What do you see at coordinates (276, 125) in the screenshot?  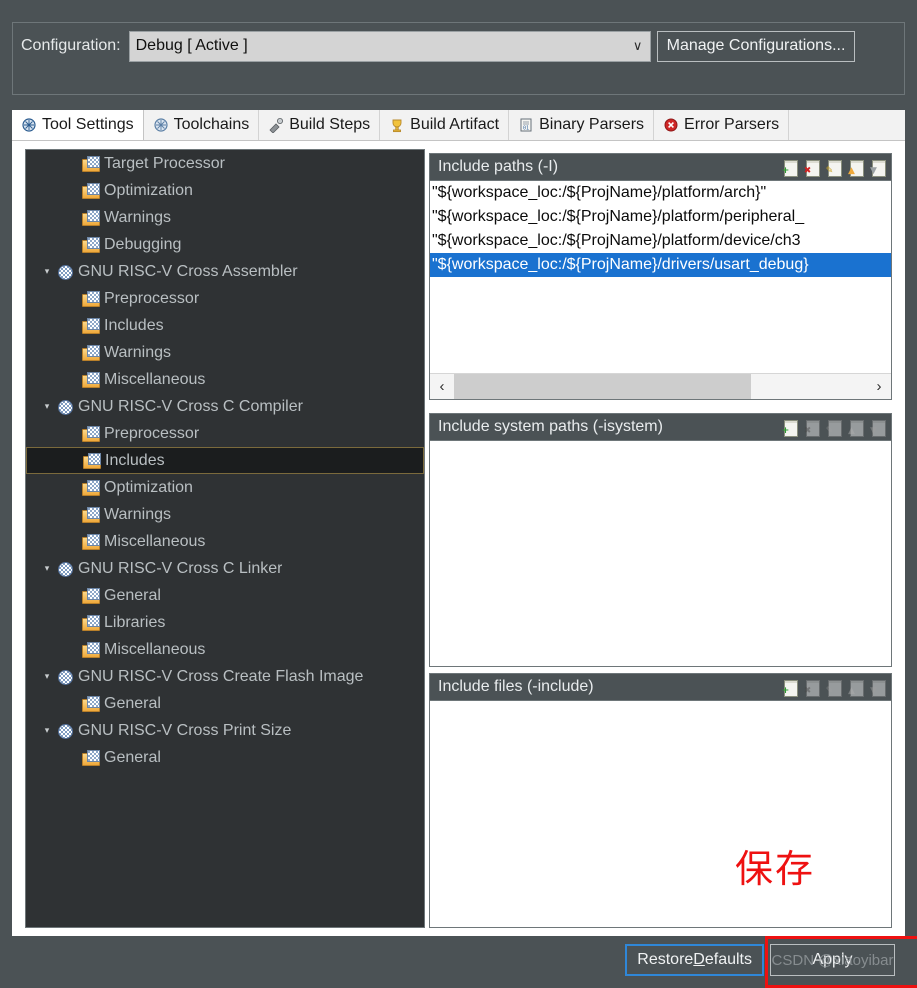 I see `build-steps-icon` at bounding box center [276, 125].